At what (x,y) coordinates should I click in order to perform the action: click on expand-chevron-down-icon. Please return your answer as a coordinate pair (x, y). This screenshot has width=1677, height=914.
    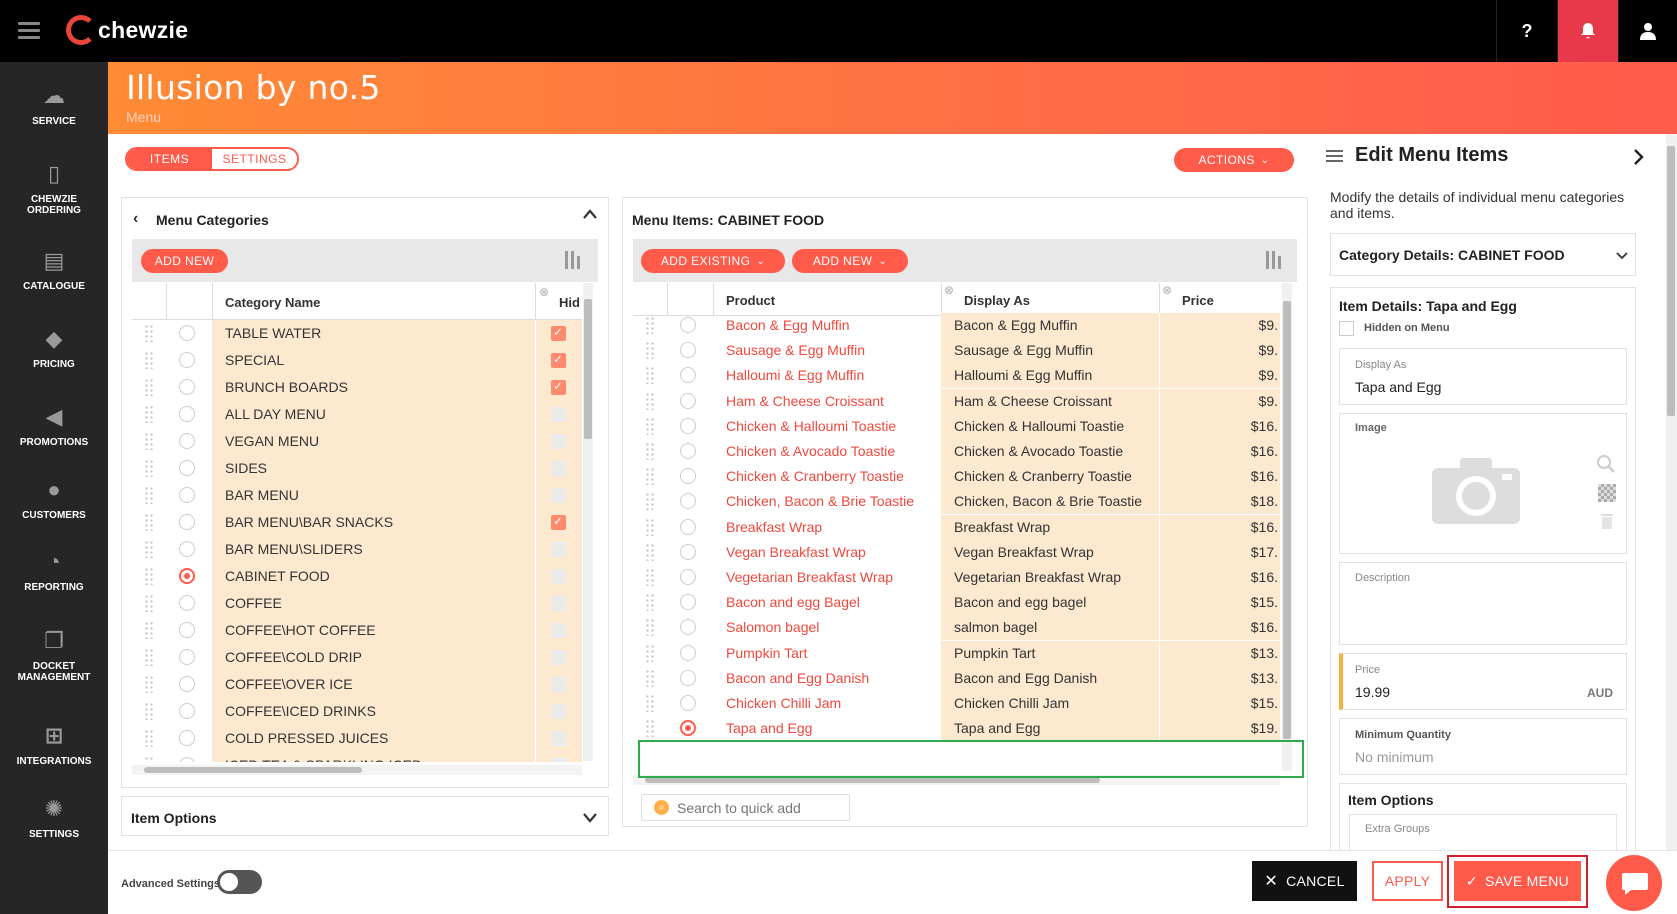
    Looking at the image, I should click on (590, 819).